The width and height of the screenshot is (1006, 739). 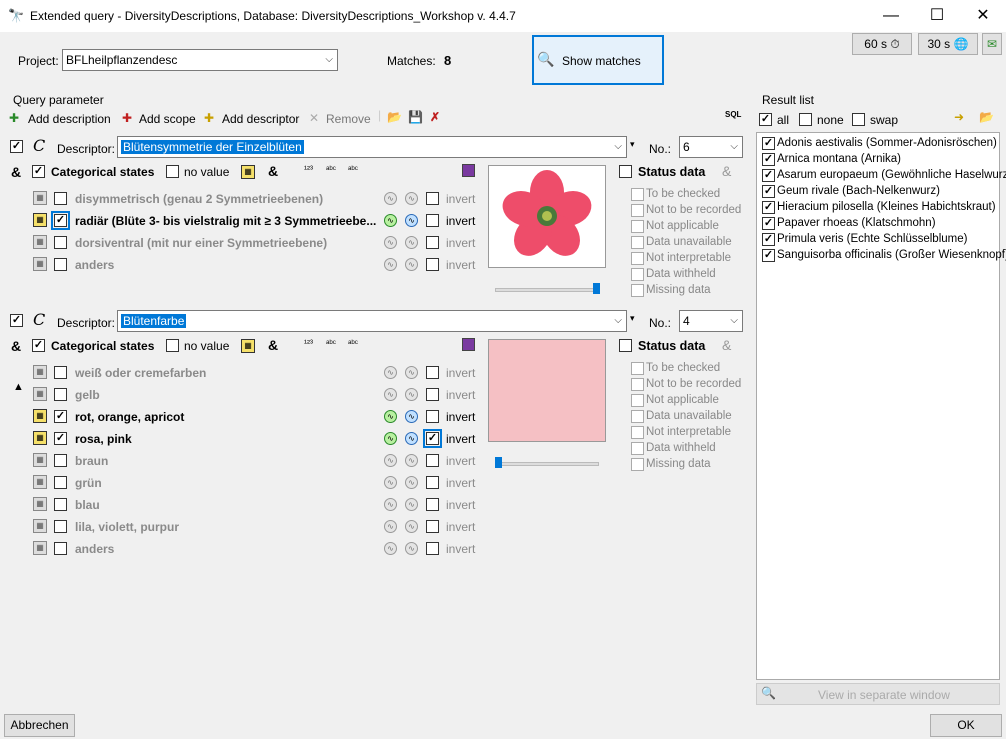 What do you see at coordinates (468, 170) in the screenshot?
I see `color-picker-icon` at bounding box center [468, 170].